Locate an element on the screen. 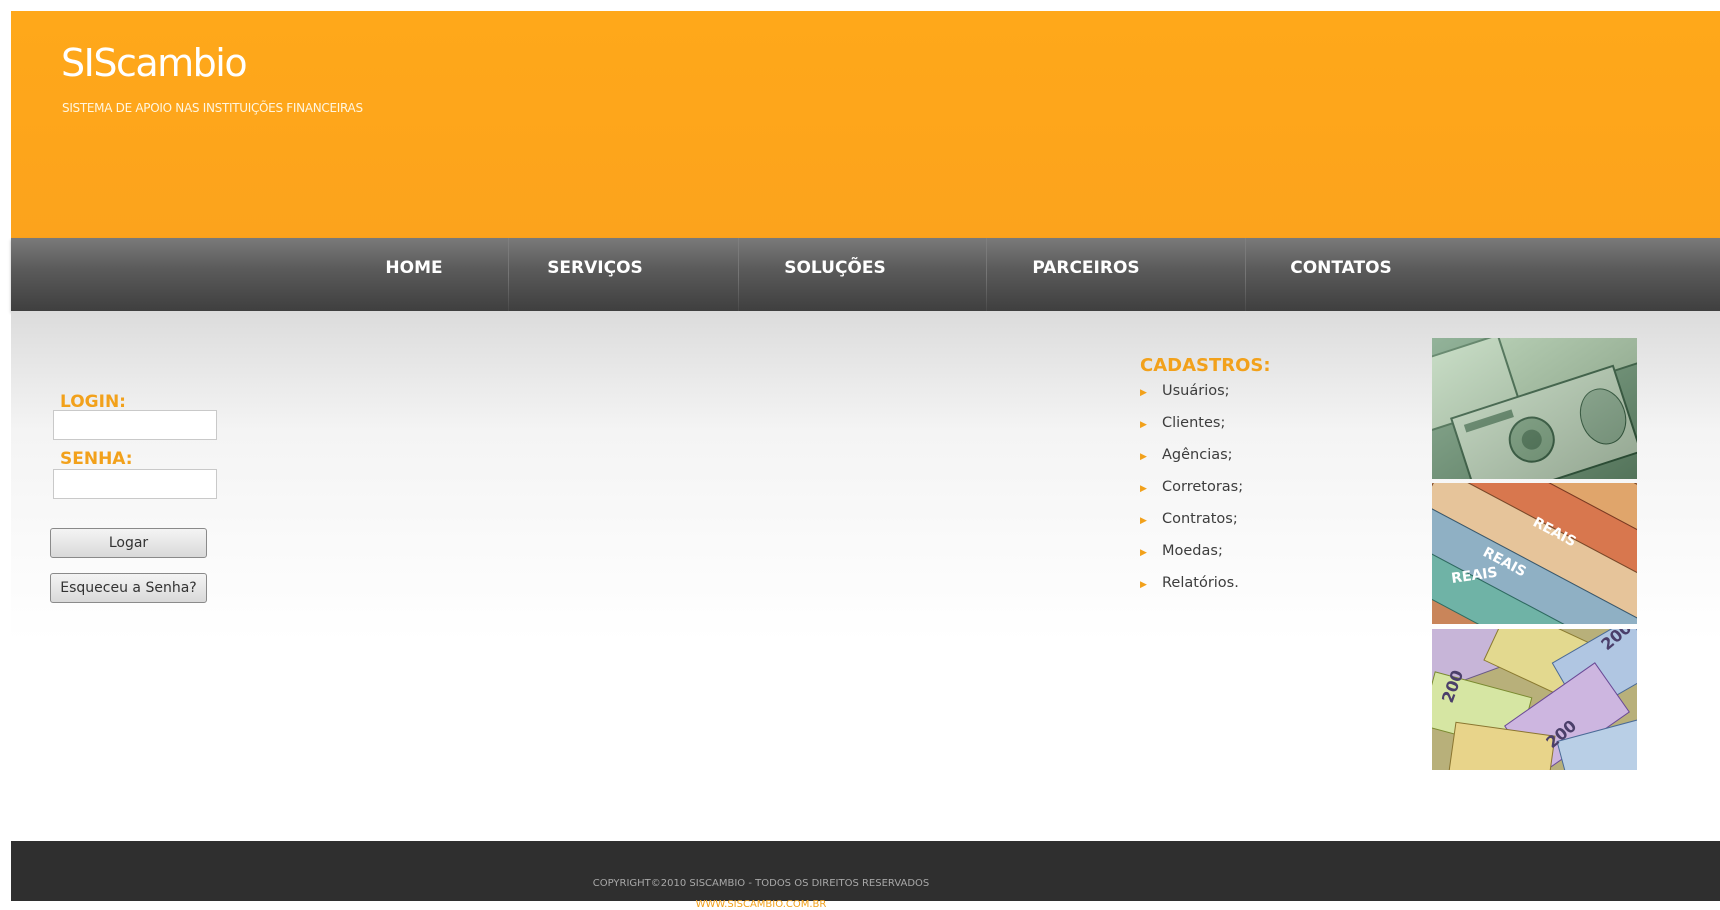 This screenshot has height=910, width=1720. cadastros-item-moedas: ▶ Moedas; is located at coordinates (1191, 557).